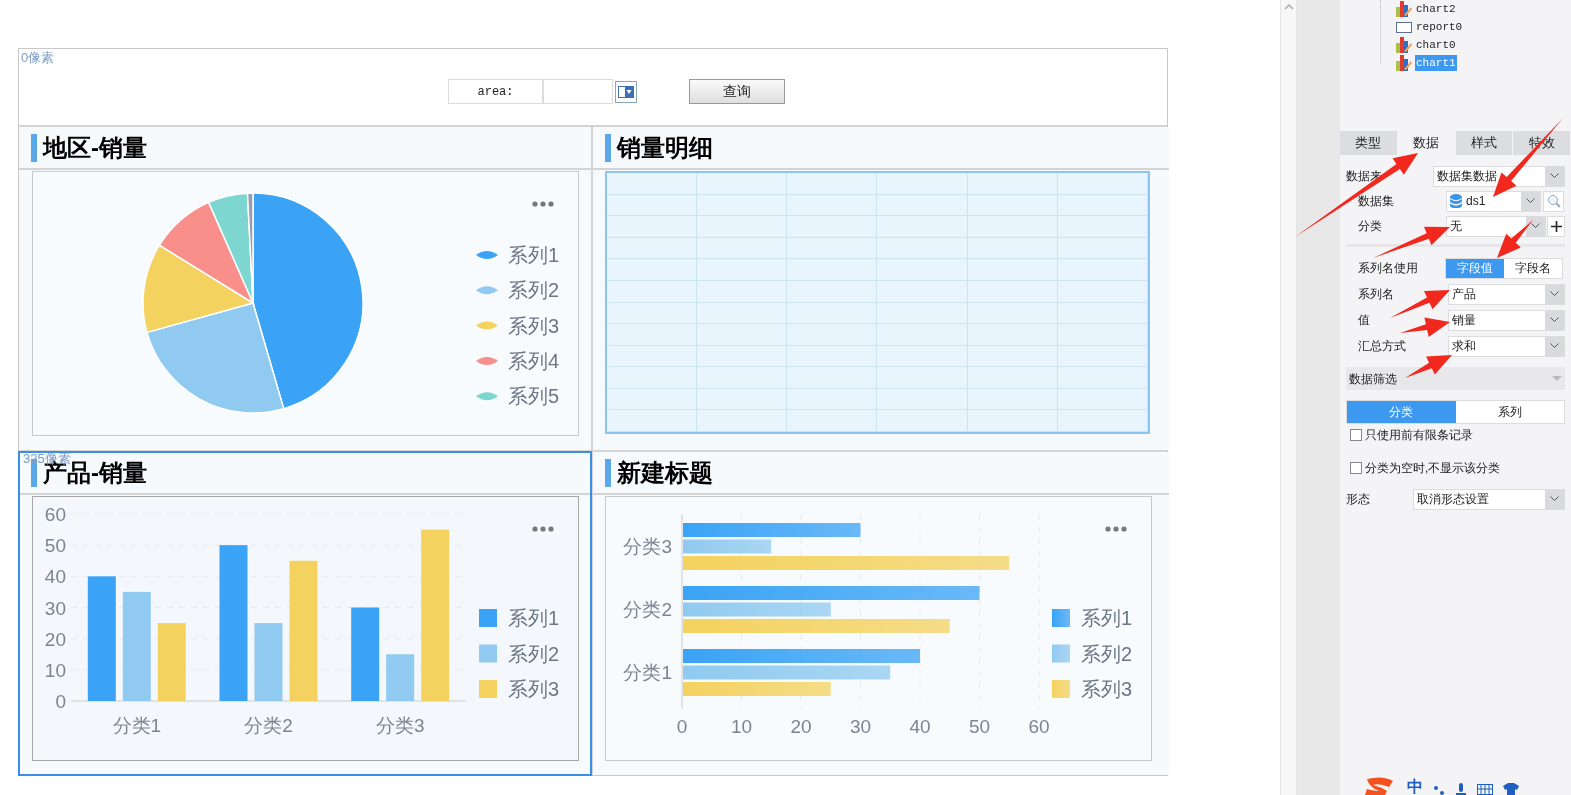 This screenshot has width=1571, height=795. I want to click on field-label: 值, so click(1364, 320).